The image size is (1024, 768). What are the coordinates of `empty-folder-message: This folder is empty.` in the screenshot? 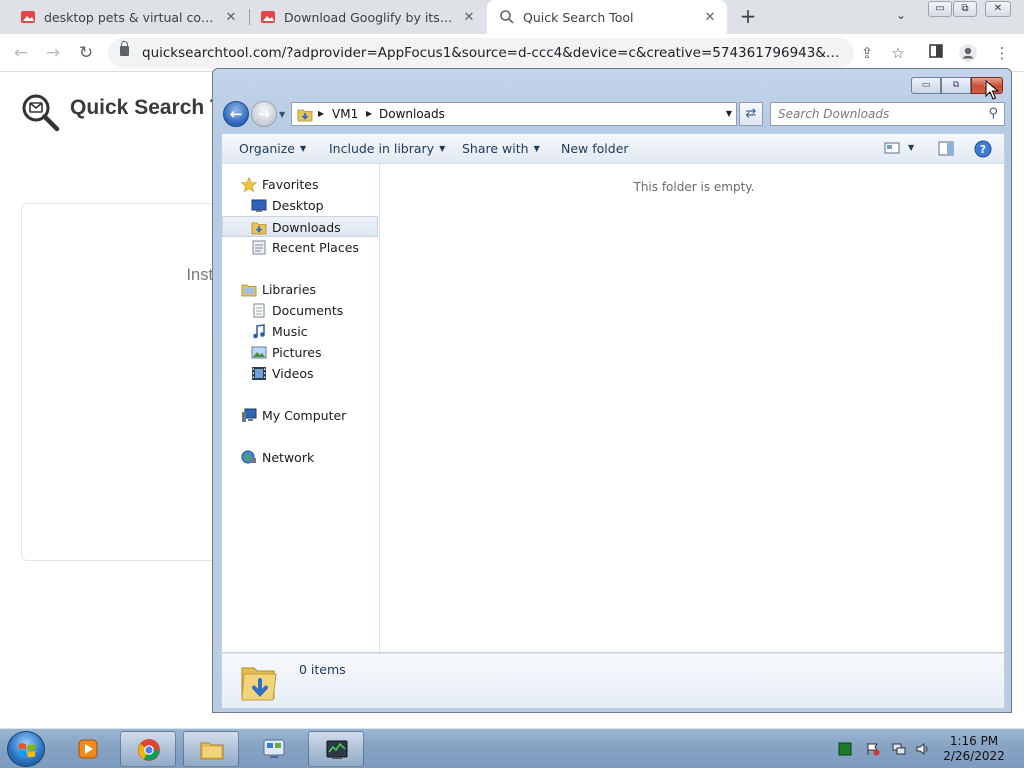 It's located at (694, 187).